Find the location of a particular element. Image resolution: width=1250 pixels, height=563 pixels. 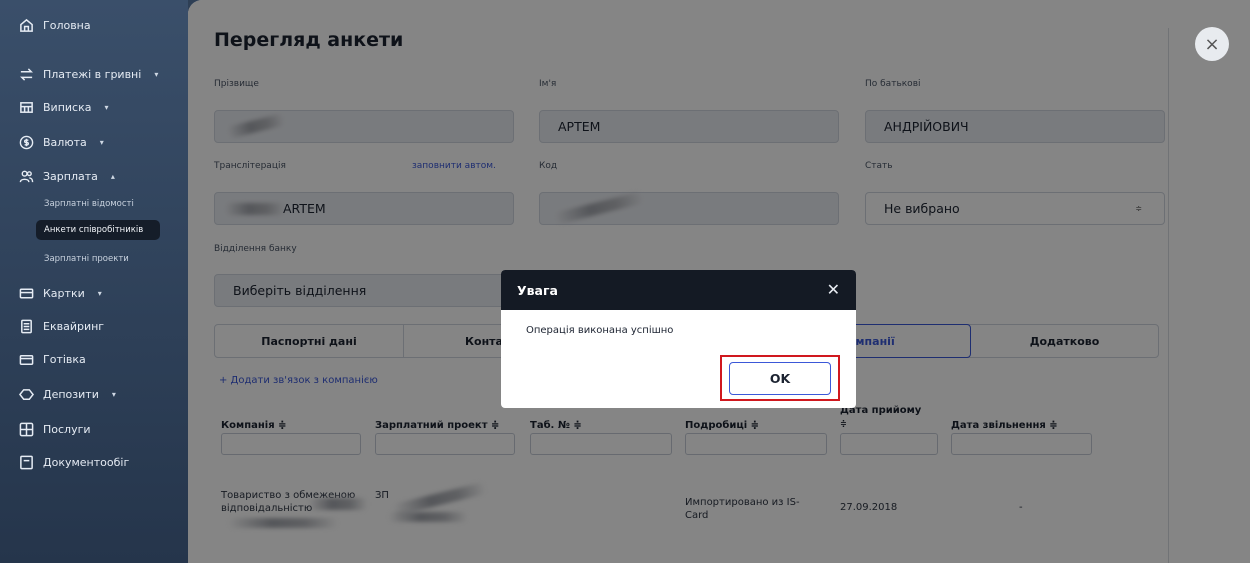

sidebar-item-label: Послуги is located at coordinates (67, 429).